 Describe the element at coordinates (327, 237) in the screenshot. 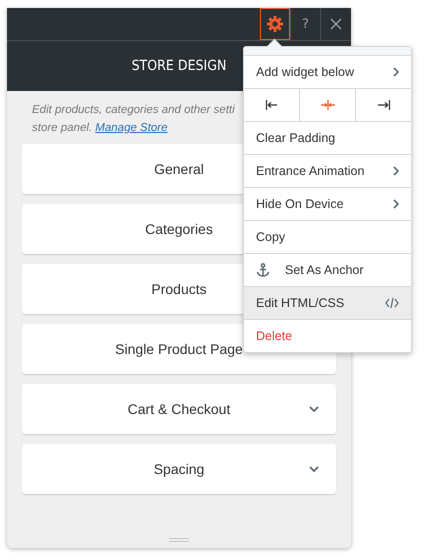

I see `menu-item: Copy` at that location.